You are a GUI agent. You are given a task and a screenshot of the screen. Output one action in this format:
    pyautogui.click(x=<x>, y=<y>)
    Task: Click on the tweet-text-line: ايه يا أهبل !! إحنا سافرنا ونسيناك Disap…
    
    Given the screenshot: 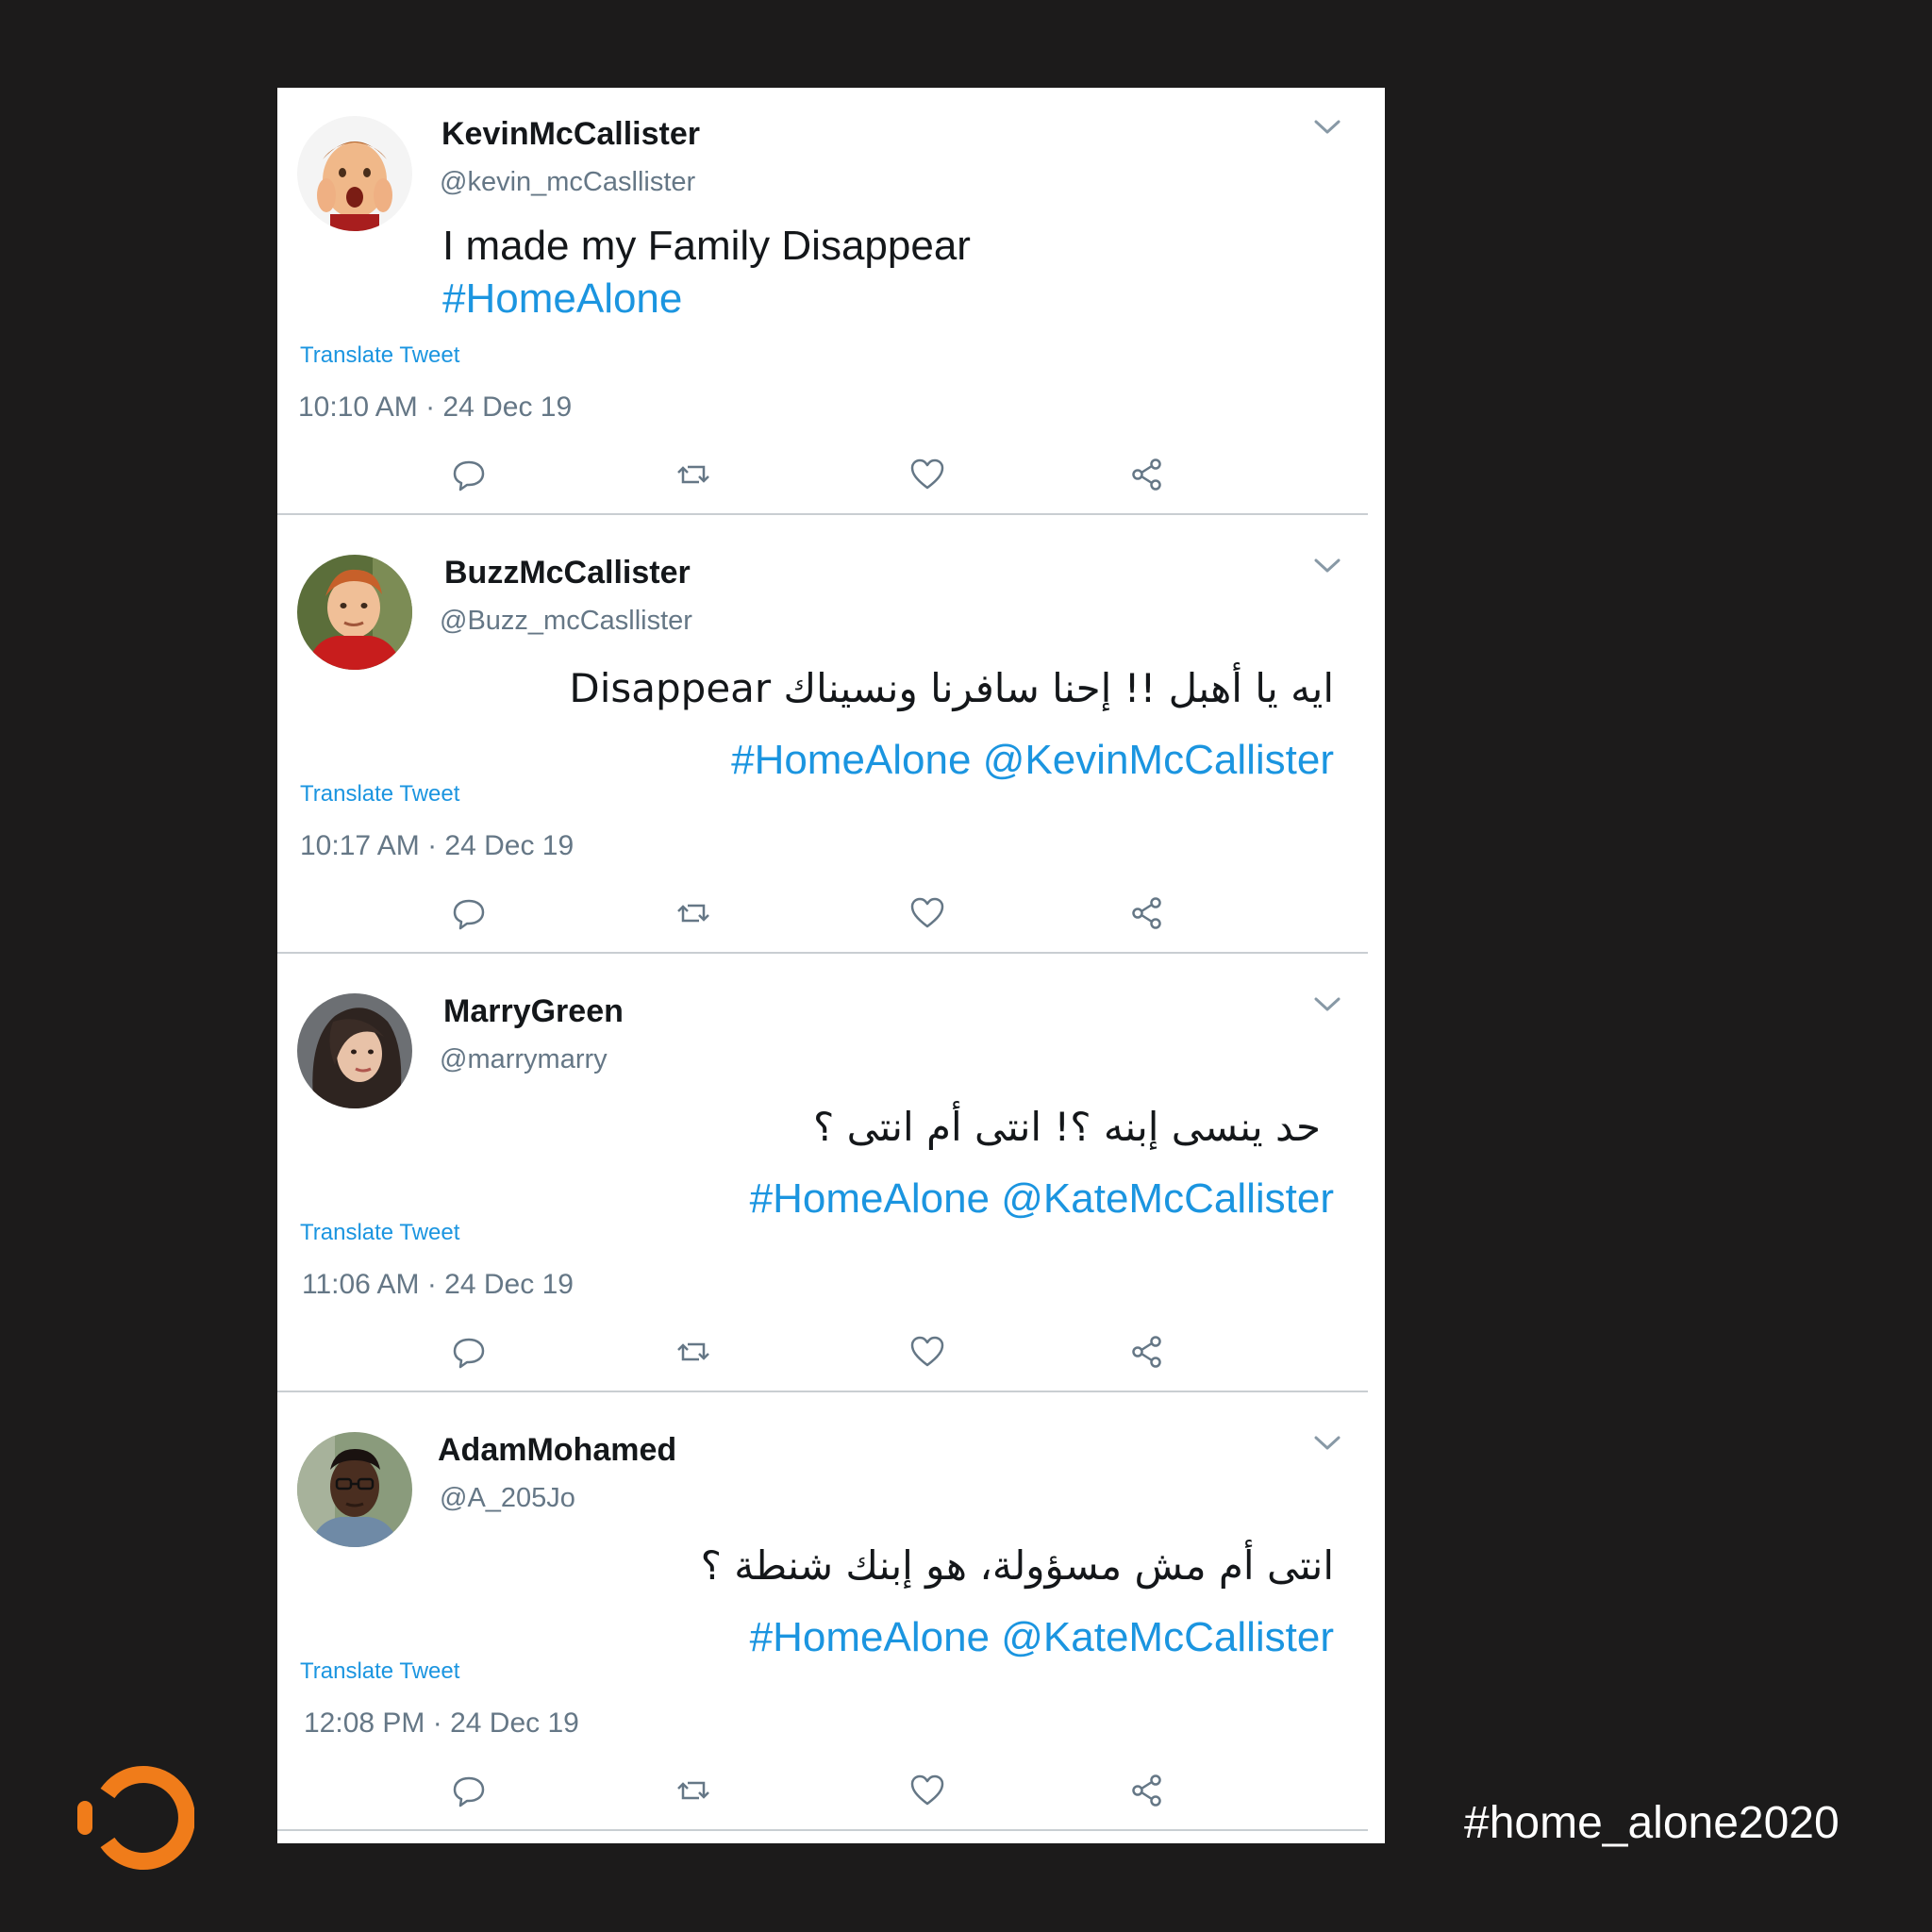 What is the action you would take?
    pyautogui.click(x=952, y=688)
    